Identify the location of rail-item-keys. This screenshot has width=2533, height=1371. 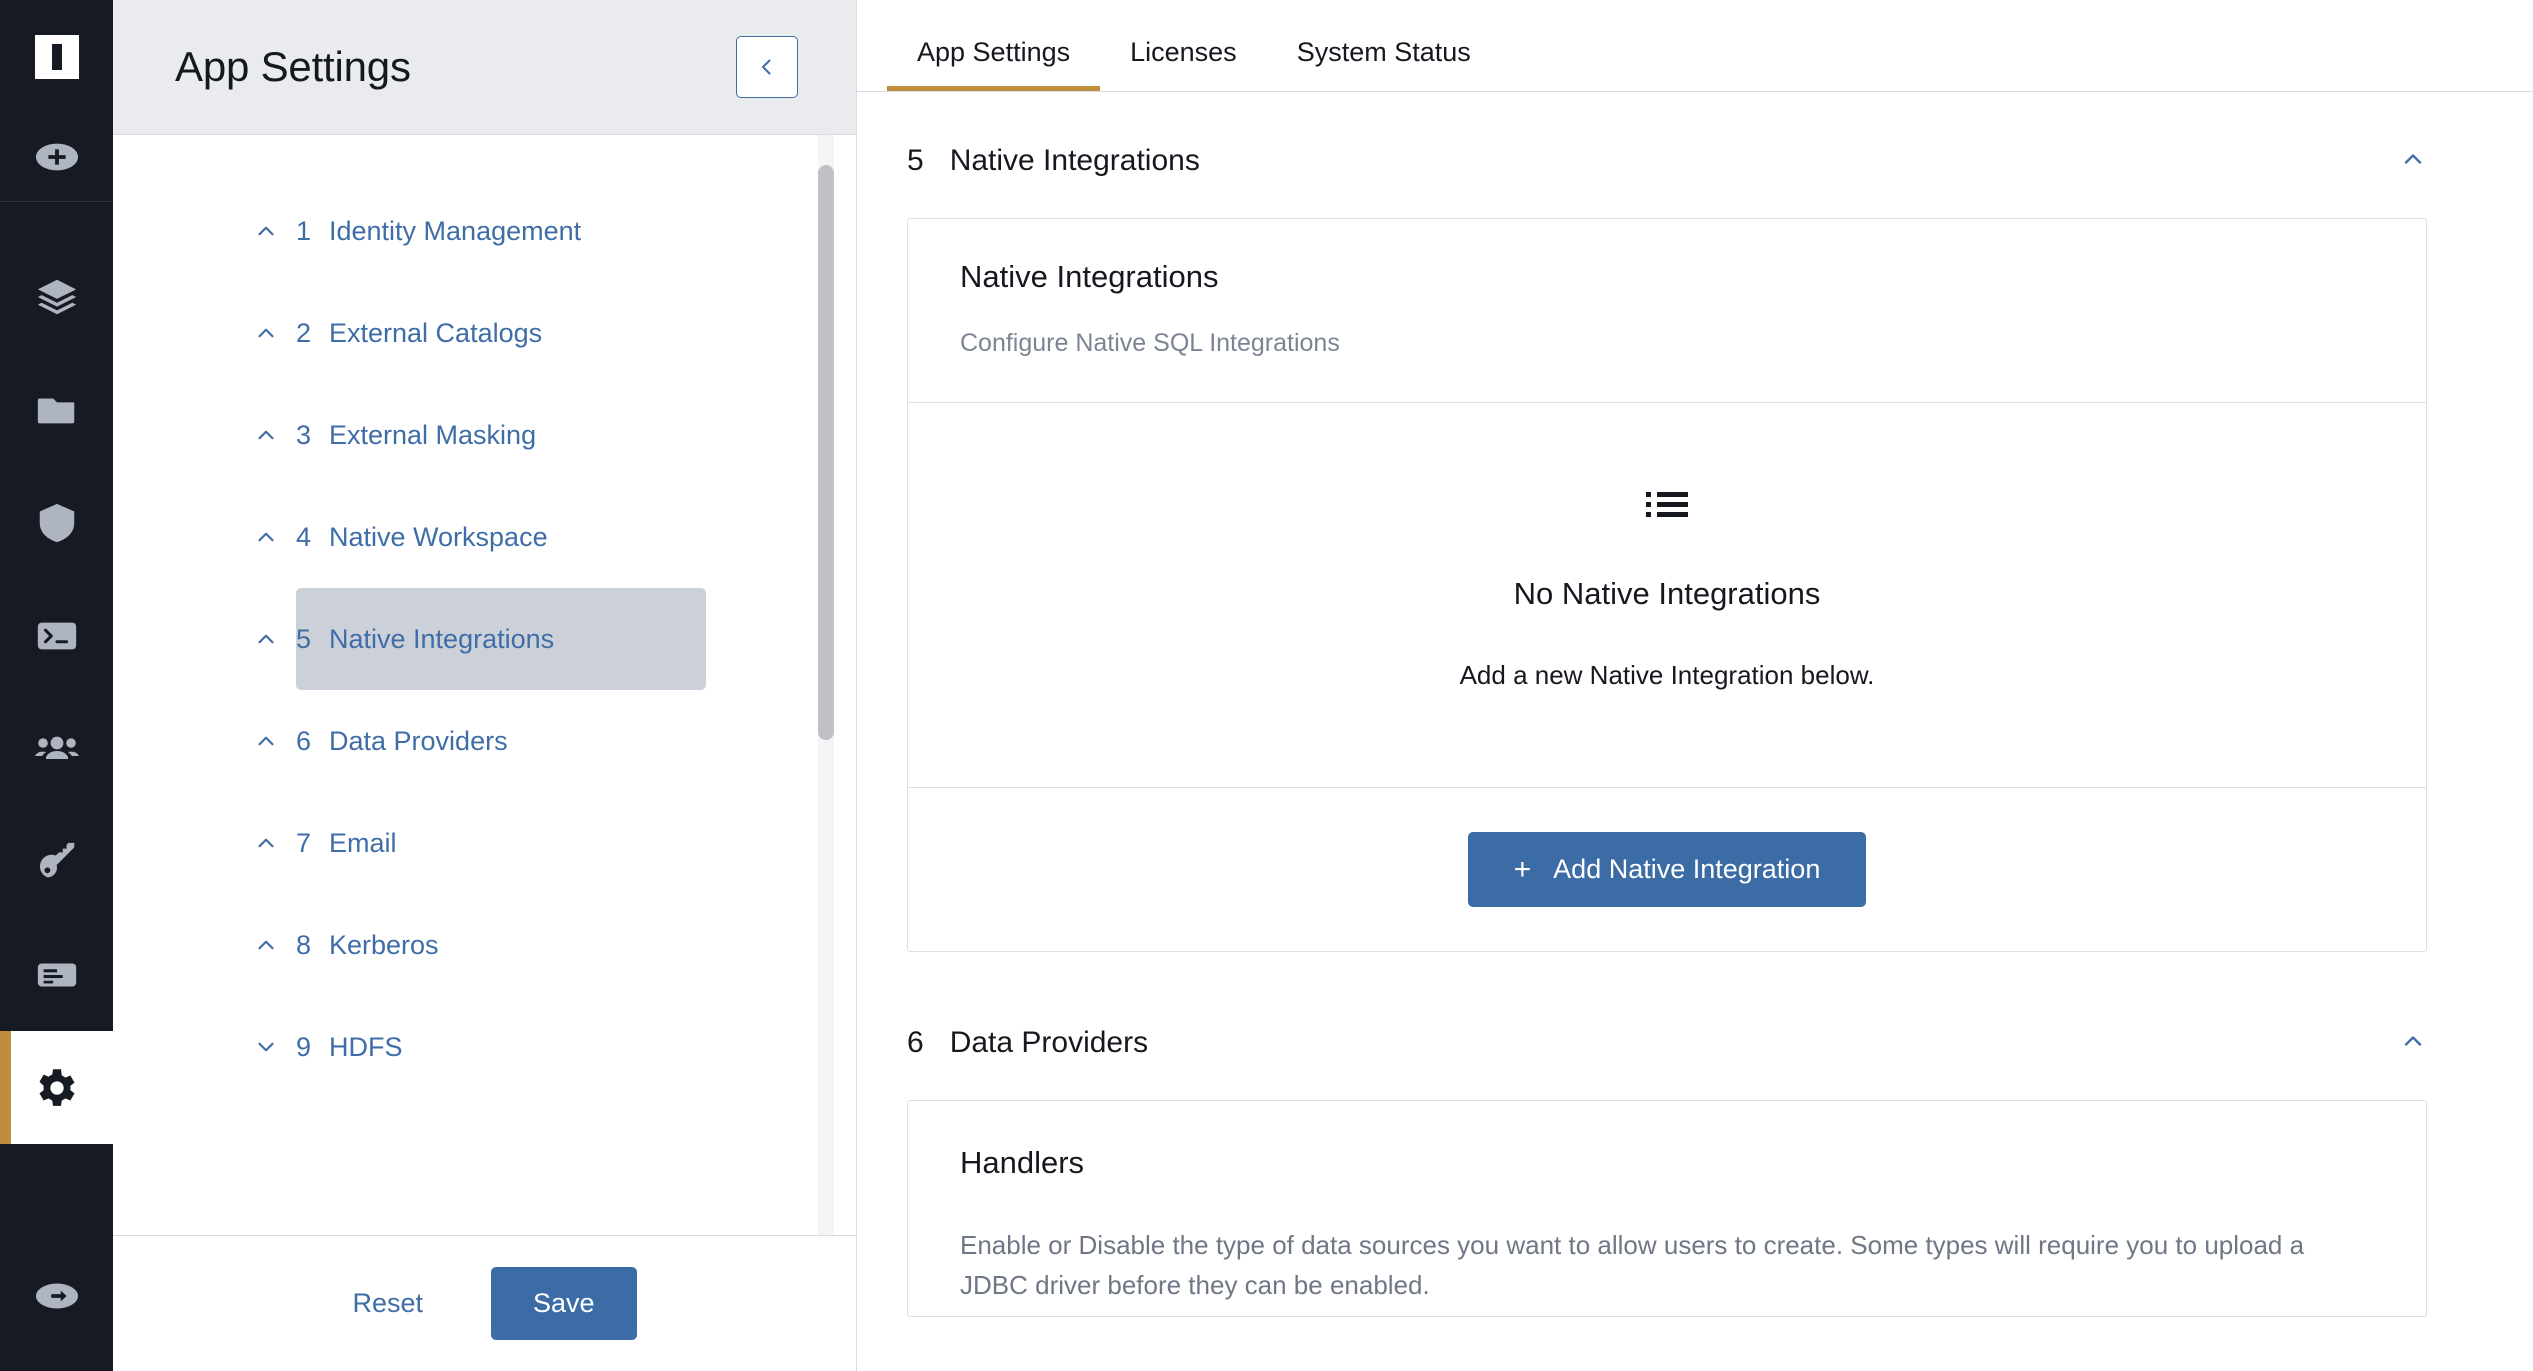
(56, 861).